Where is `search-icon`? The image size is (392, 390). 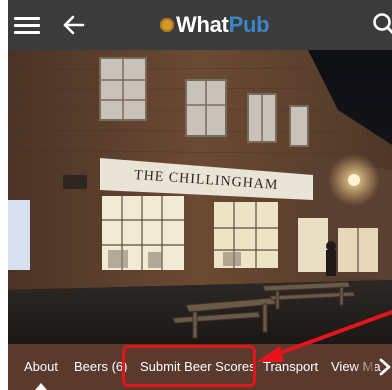 search-icon is located at coordinates (382, 25).